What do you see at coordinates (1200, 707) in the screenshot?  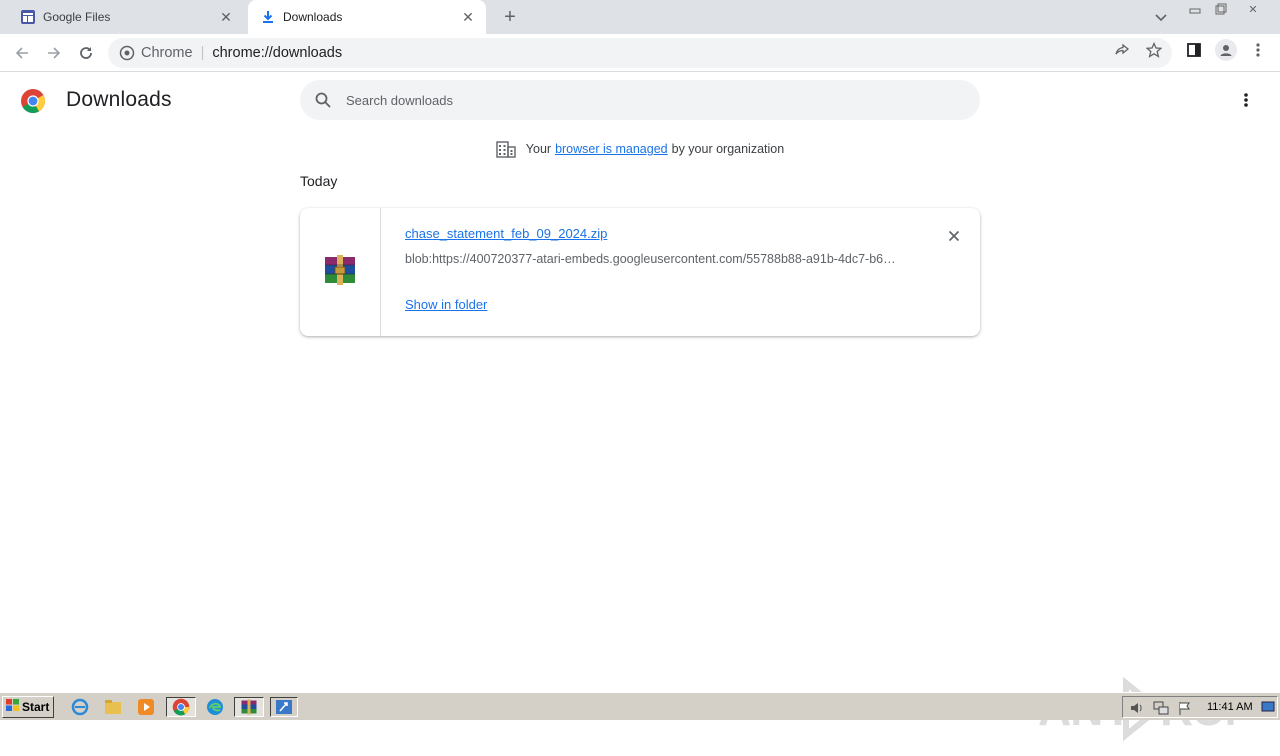 I see `system-tray: 11:41 AM` at bounding box center [1200, 707].